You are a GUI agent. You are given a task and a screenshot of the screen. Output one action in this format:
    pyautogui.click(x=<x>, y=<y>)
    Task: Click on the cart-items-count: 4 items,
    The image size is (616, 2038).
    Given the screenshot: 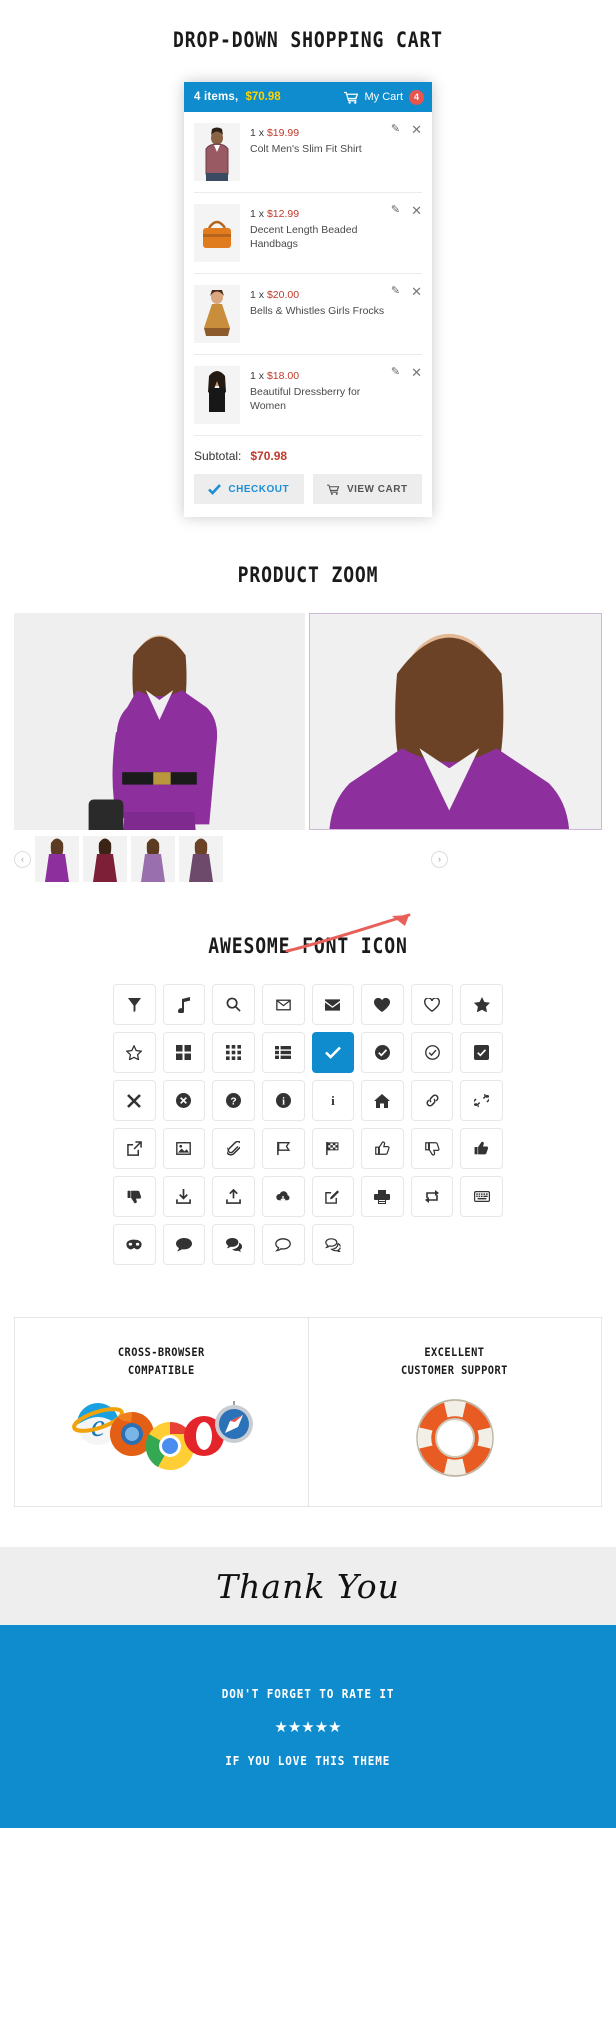 What is the action you would take?
    pyautogui.click(x=216, y=97)
    